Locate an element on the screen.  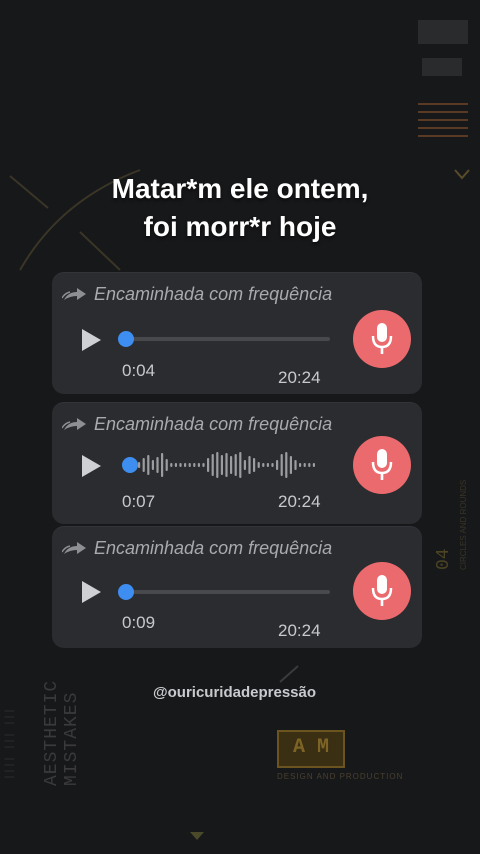
voice-message: Encaminhada com frequência 0:07 20:24 is located at coordinates (237, 463).